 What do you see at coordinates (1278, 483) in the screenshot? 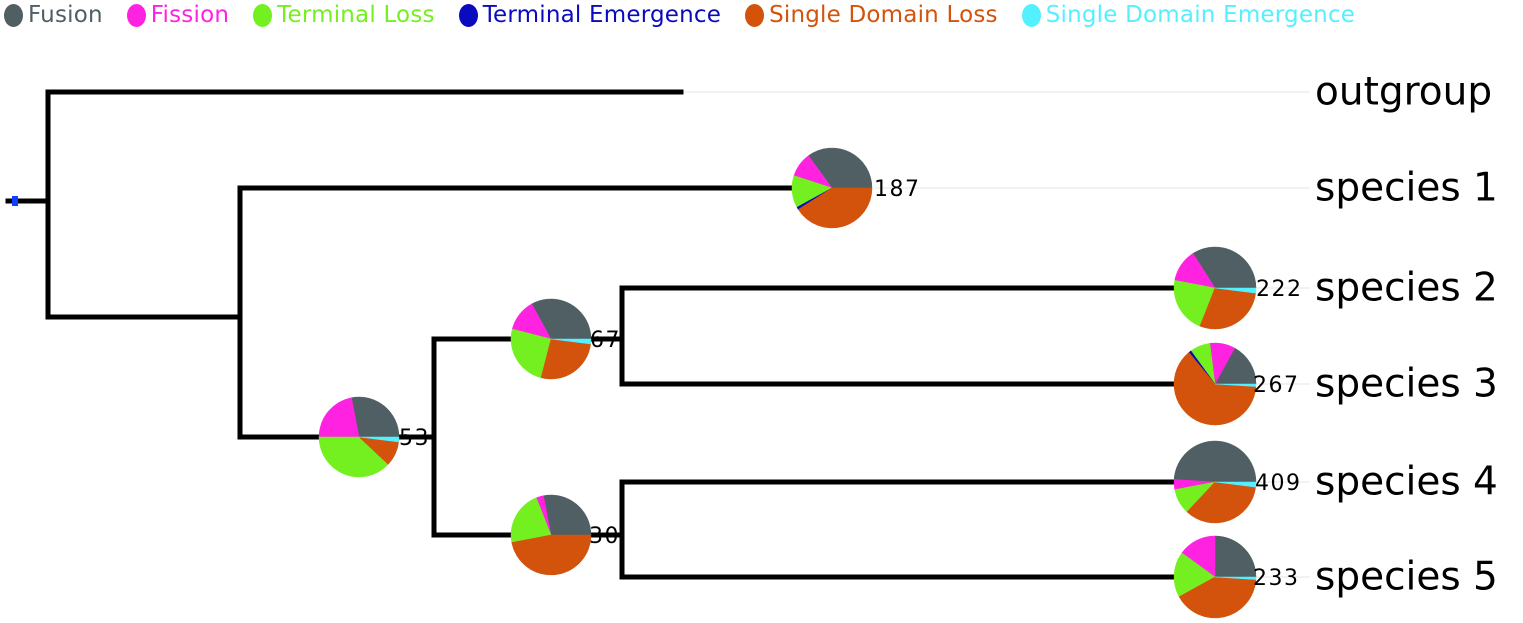
I see `node-count-species4: 409` at bounding box center [1278, 483].